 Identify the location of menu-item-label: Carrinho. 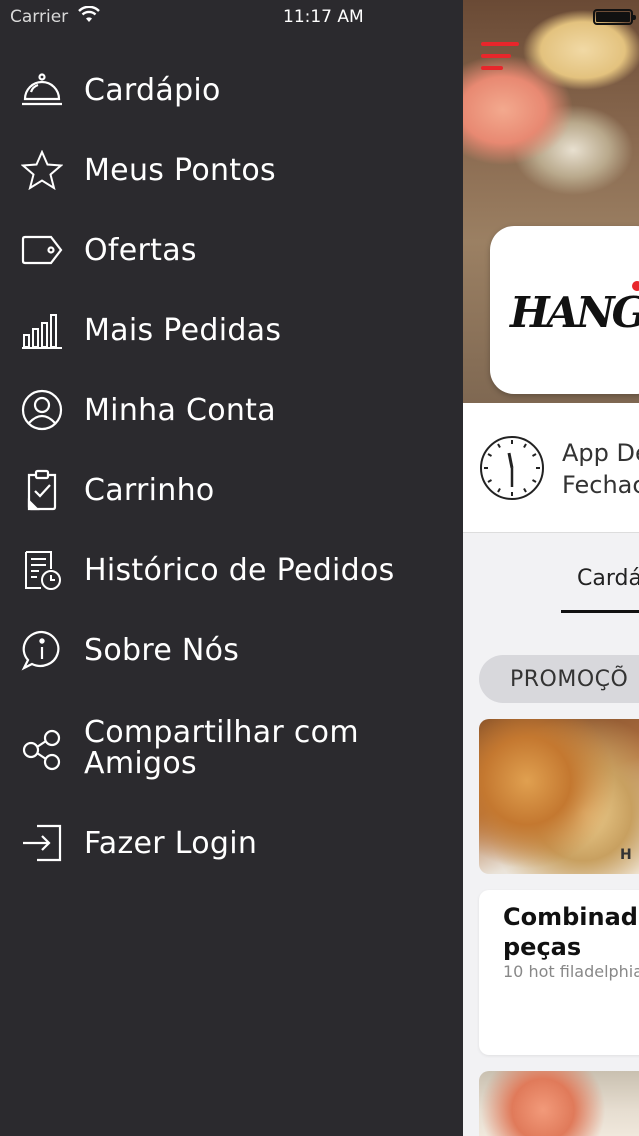
(149, 490).